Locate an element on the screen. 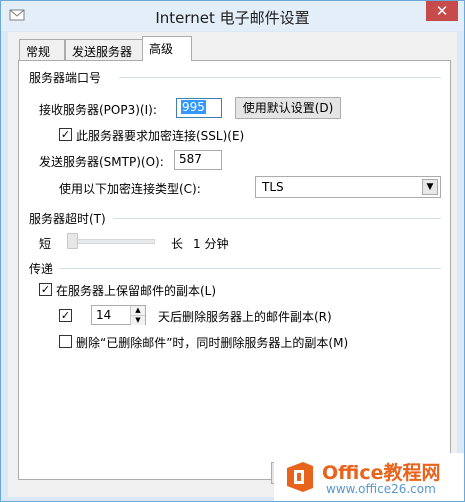 This screenshot has height=502, width=465. dialog-title: Internet 电子邮件设置 is located at coordinates (232, 18).